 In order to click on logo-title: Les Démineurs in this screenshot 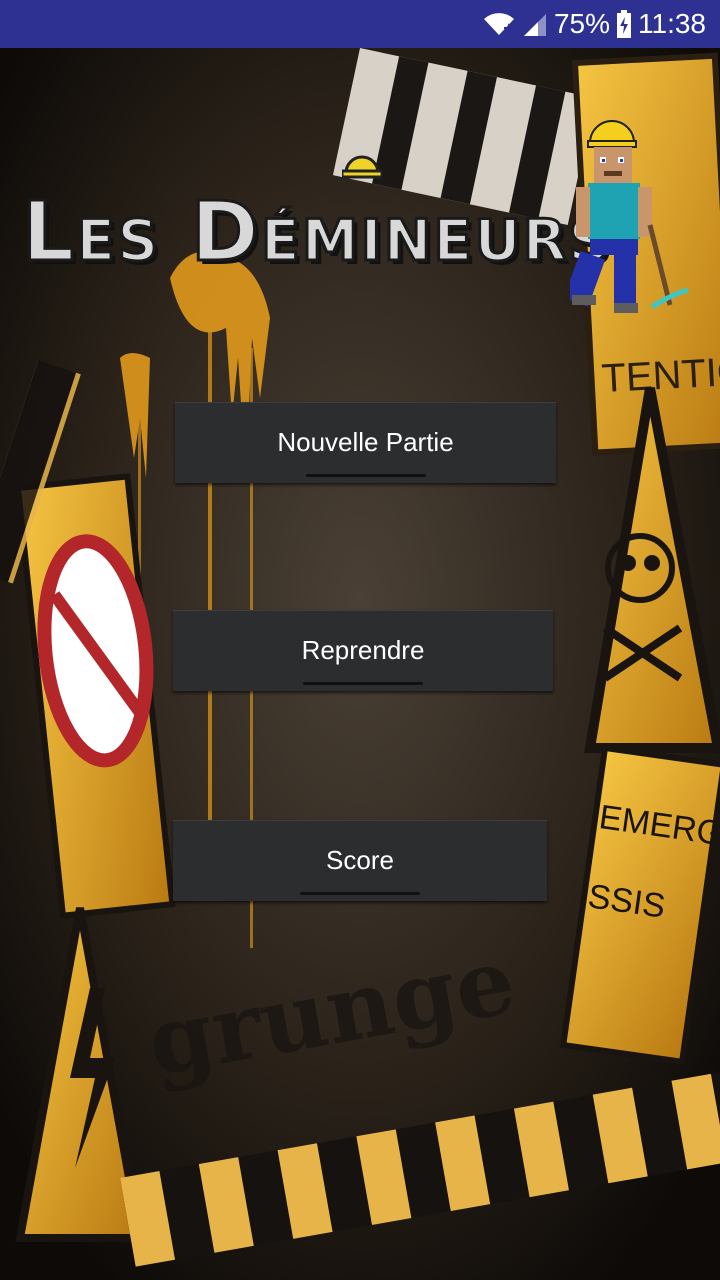, I will do `click(316, 233)`.